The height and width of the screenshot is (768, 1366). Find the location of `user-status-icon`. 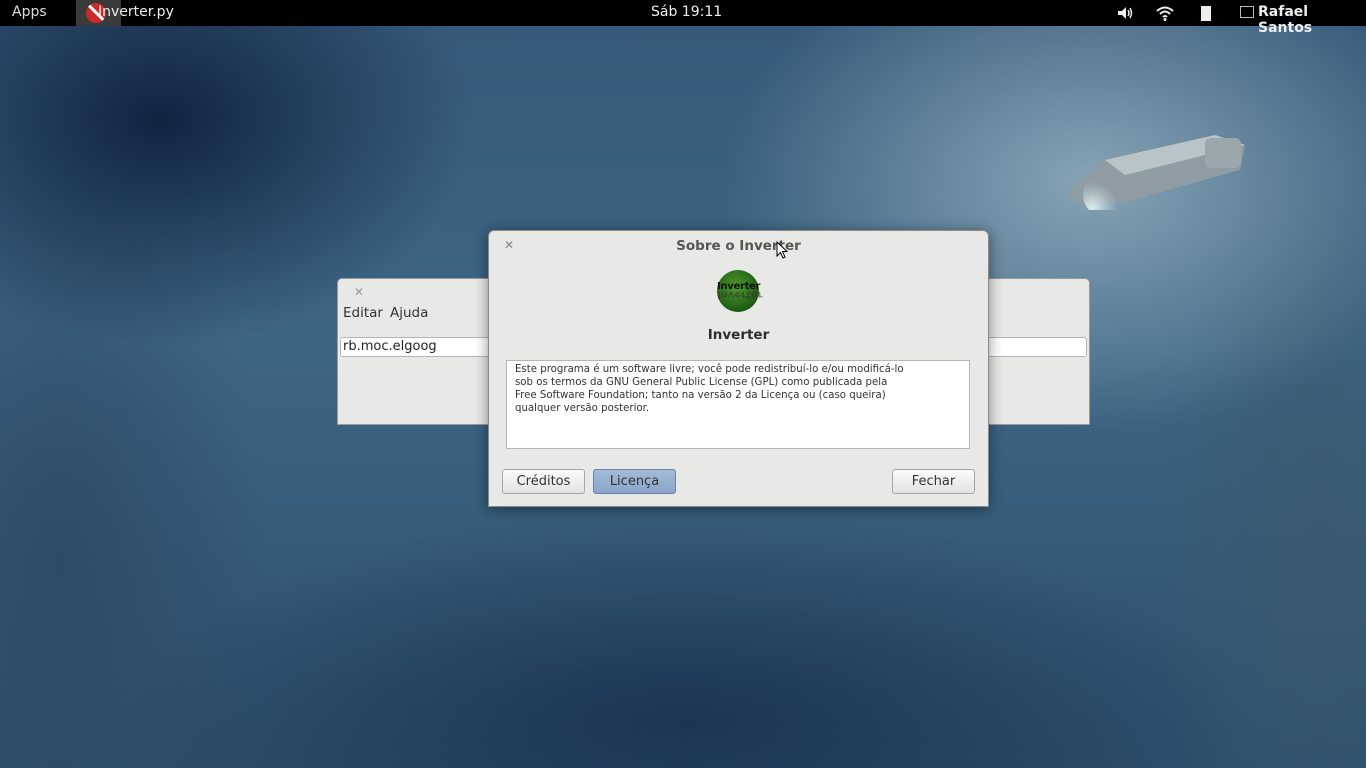

user-status-icon is located at coordinates (1247, 12).